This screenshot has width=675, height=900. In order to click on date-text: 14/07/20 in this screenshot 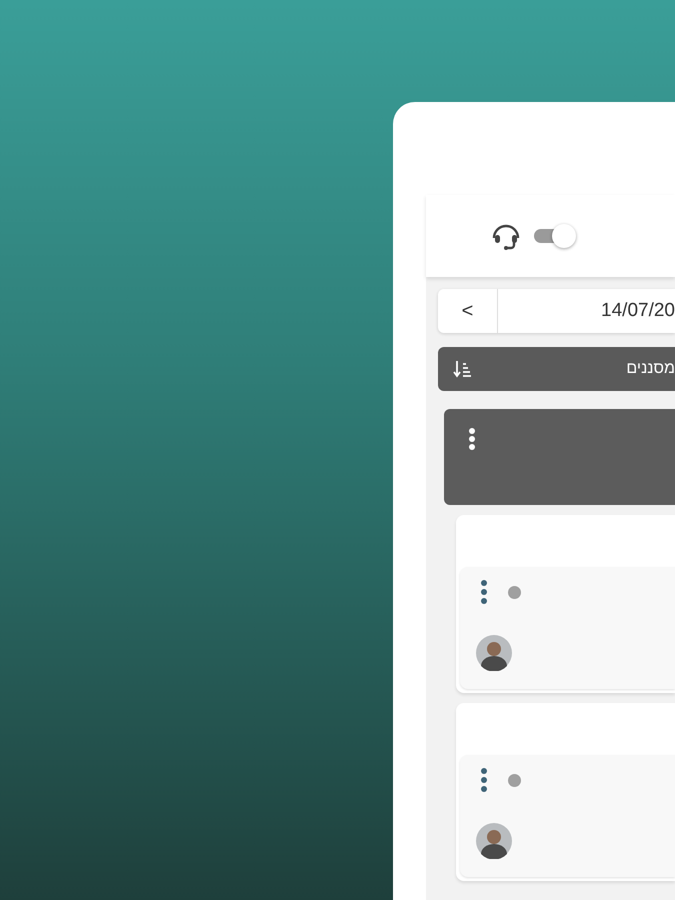, I will do `click(638, 311)`.